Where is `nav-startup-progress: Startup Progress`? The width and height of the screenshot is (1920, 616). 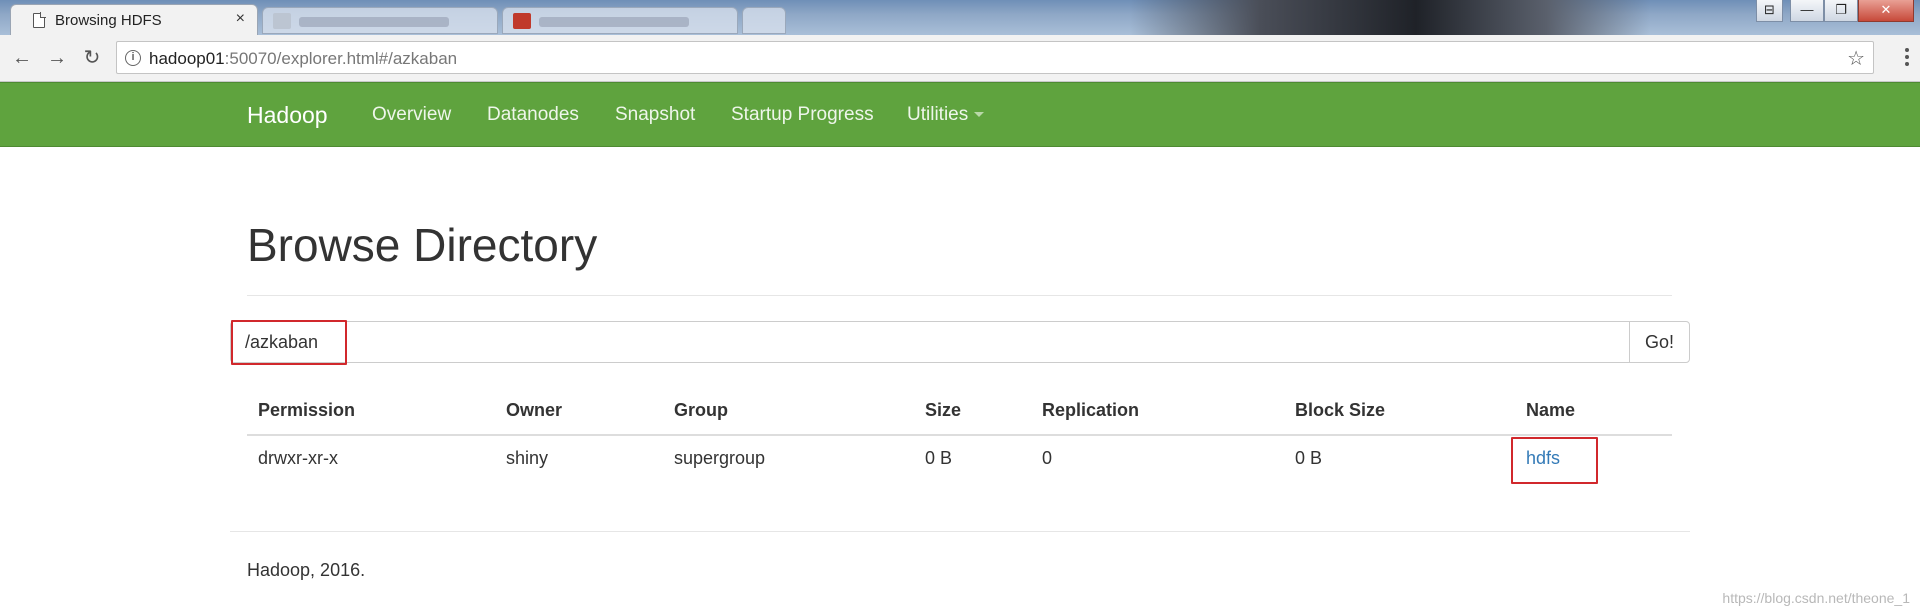 nav-startup-progress: Startup Progress is located at coordinates (802, 115).